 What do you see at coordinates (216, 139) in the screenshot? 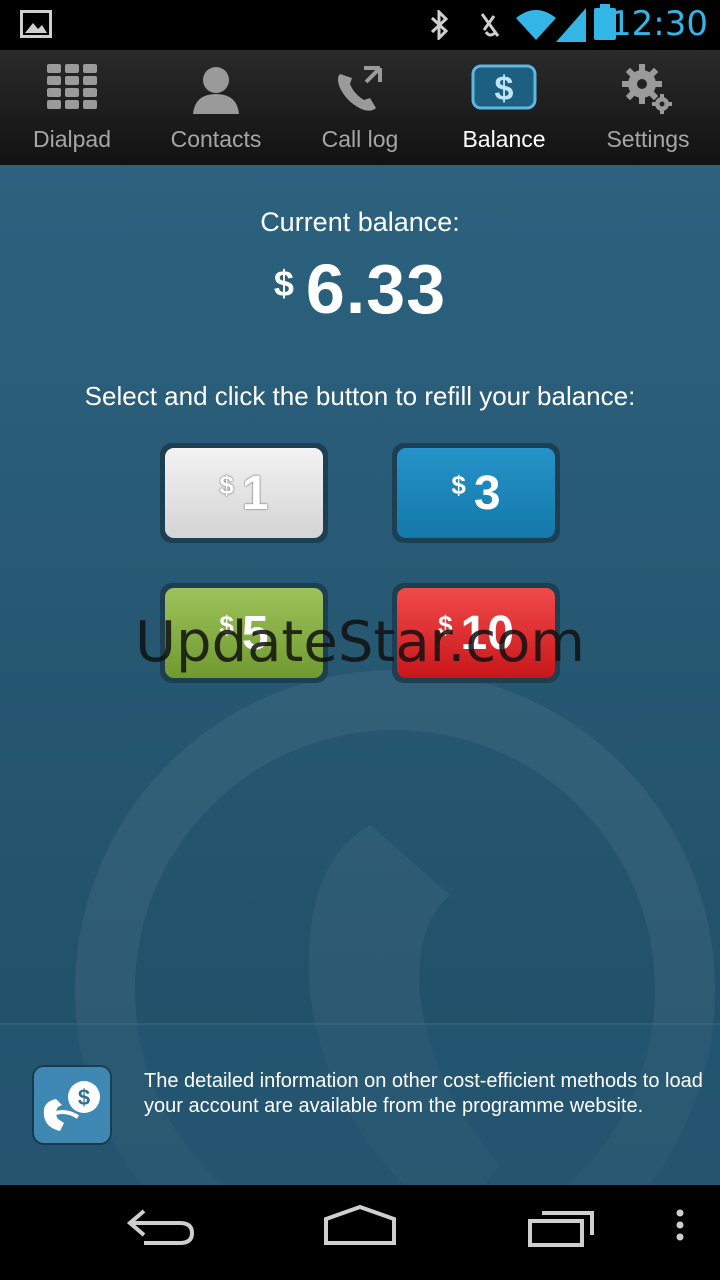
I see `tab-label: Contacts` at bounding box center [216, 139].